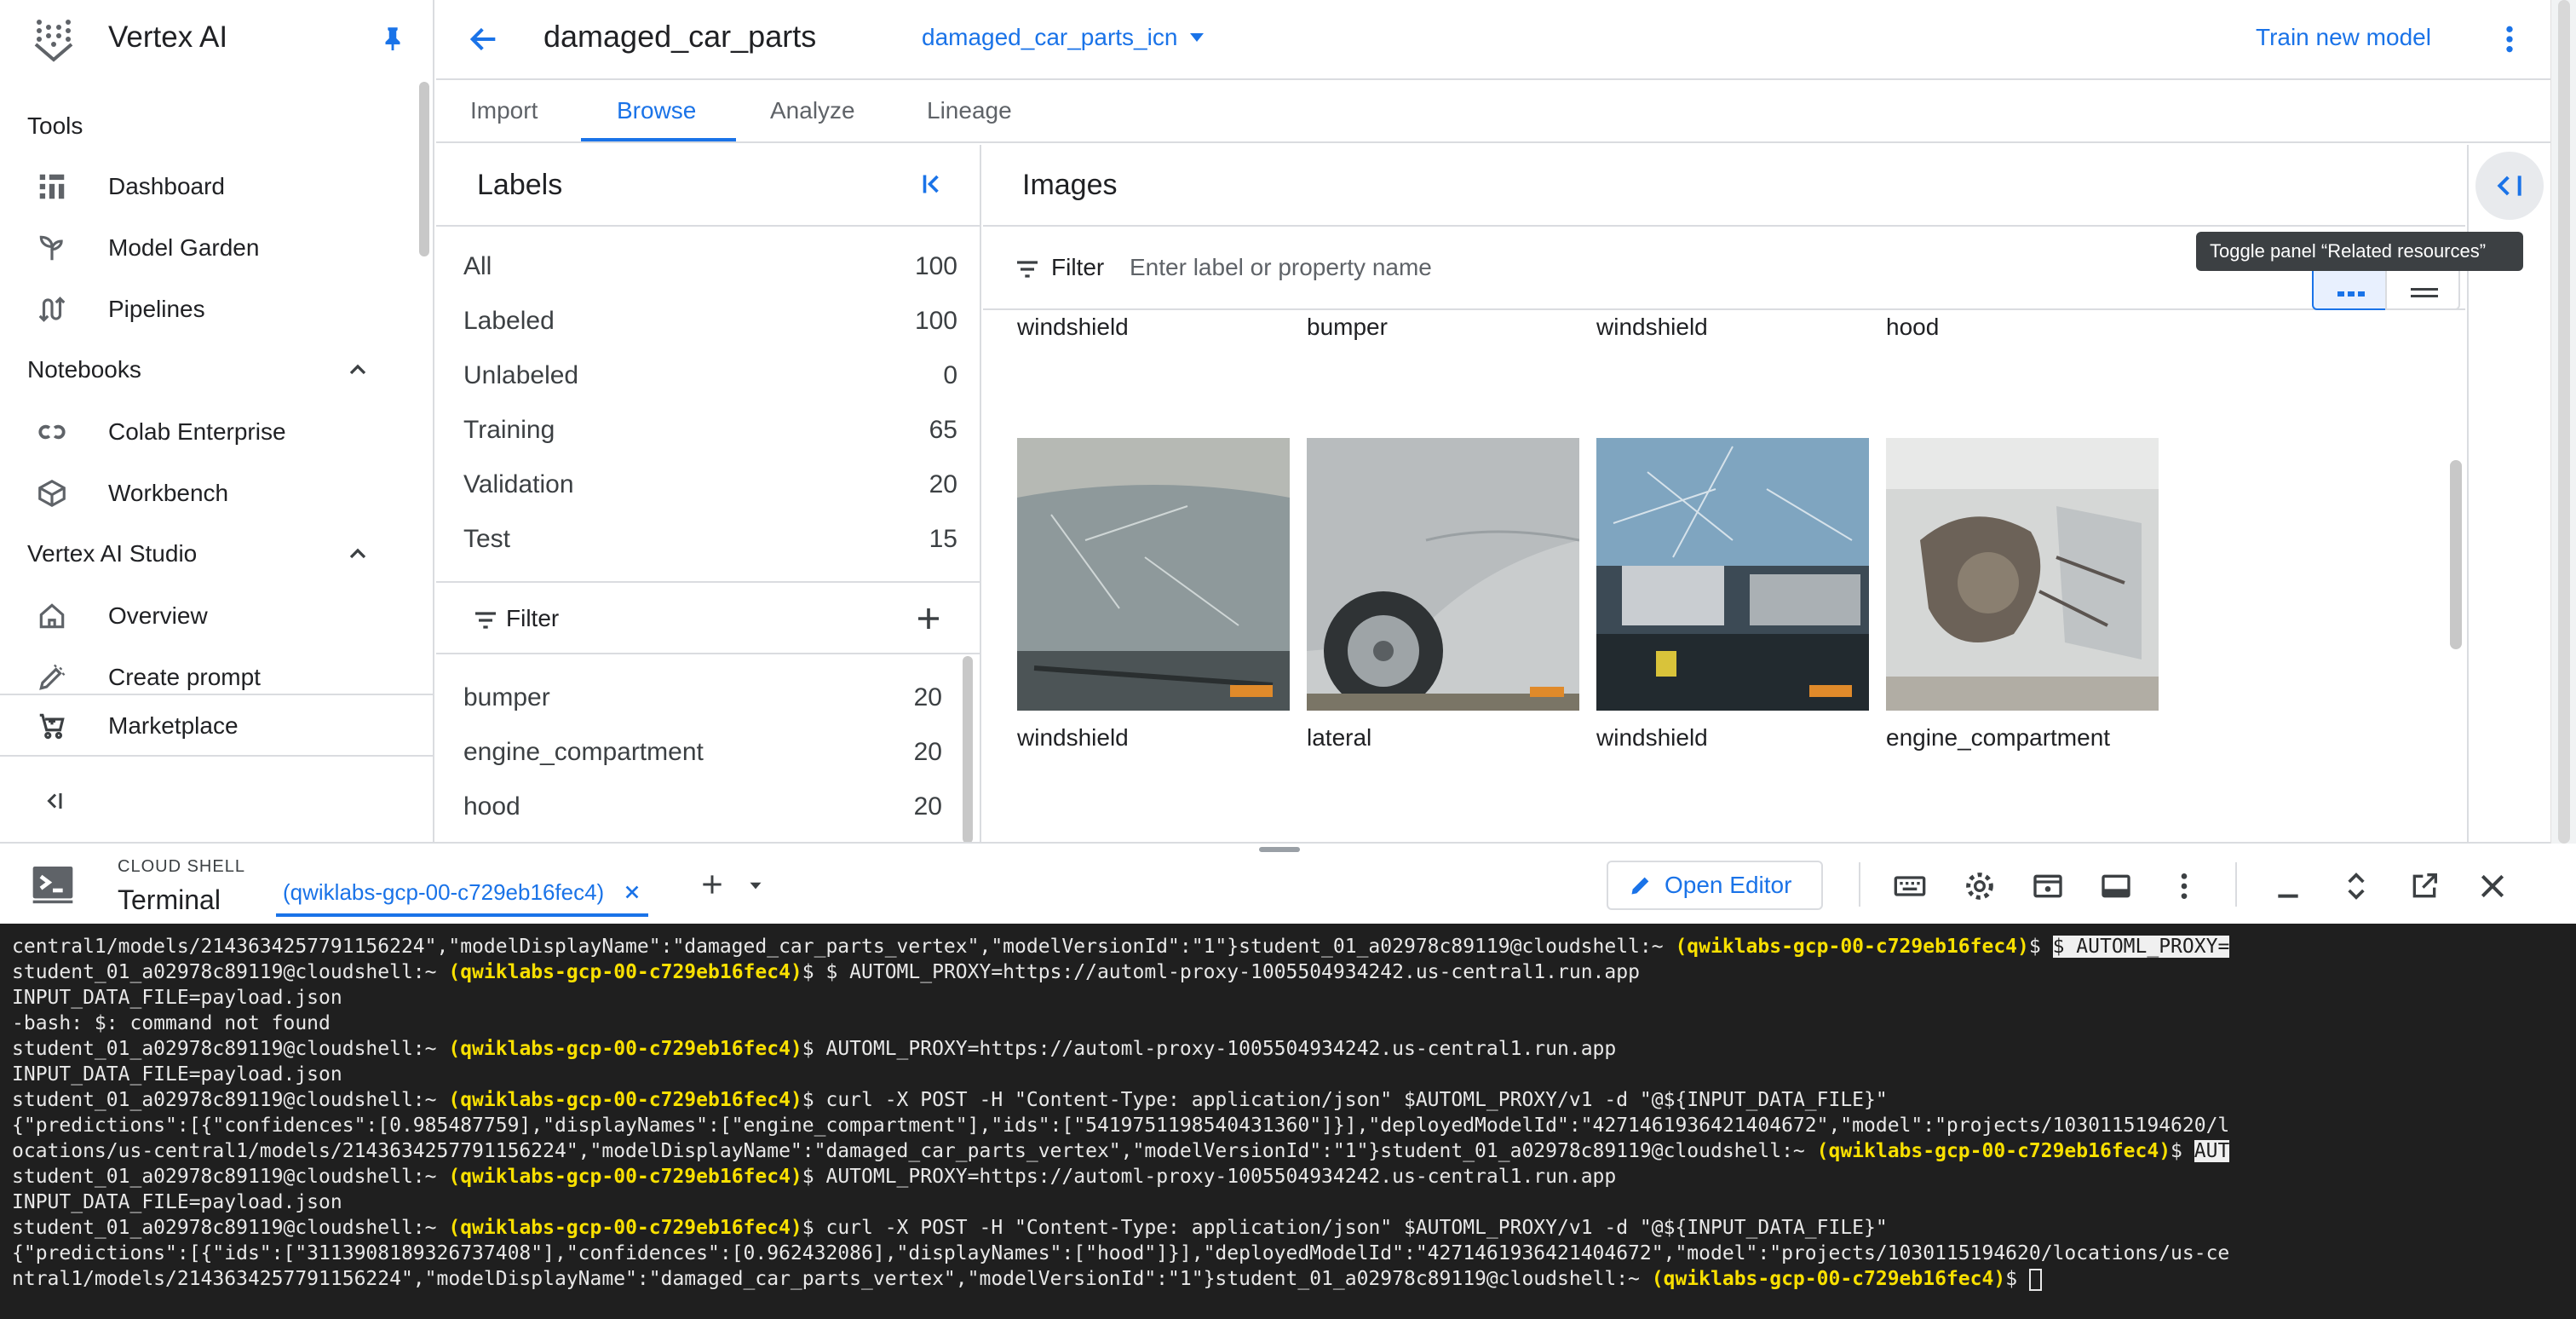 The height and width of the screenshot is (1319, 2576). I want to click on sidebar-item-workbench: Workbench, so click(208, 493).